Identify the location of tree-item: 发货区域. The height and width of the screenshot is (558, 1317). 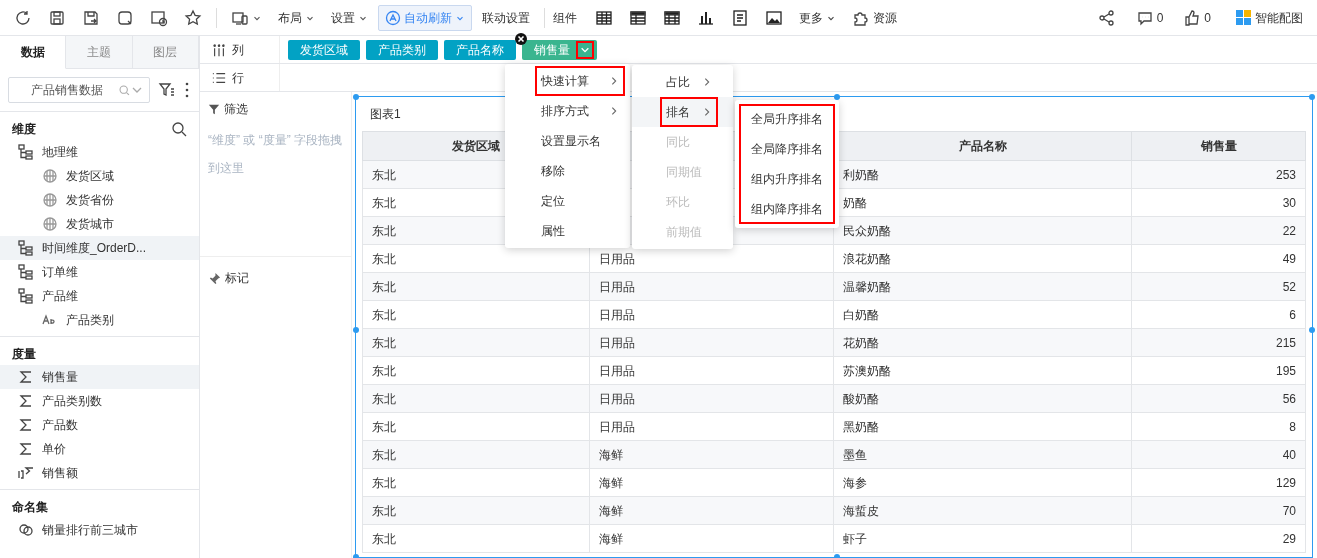
(99, 176).